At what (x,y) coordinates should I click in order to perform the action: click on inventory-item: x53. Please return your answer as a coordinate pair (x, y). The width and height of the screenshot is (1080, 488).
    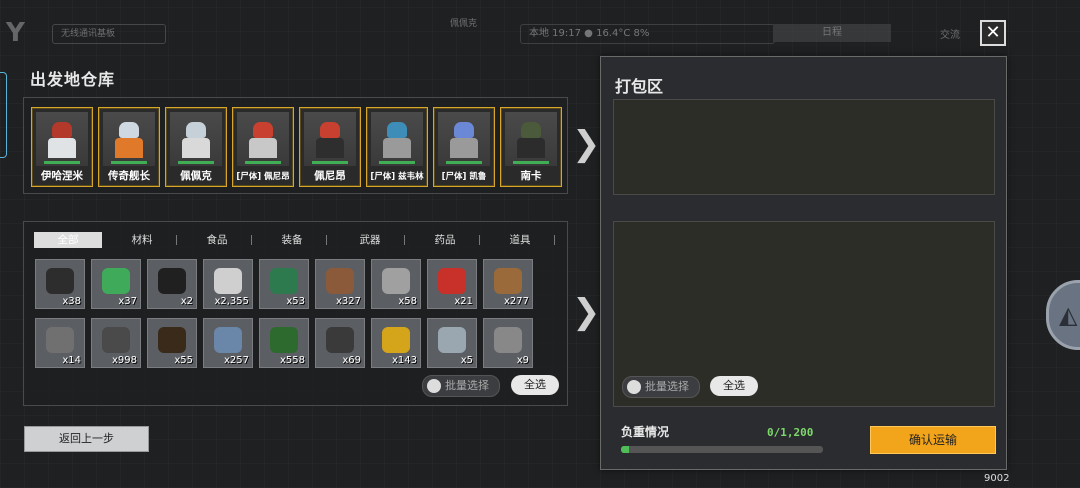
    Looking at the image, I should click on (284, 284).